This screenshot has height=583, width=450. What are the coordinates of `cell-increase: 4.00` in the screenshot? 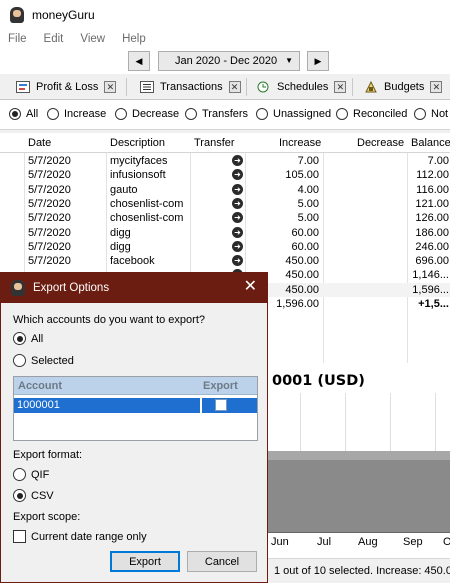 It's located at (308, 189).